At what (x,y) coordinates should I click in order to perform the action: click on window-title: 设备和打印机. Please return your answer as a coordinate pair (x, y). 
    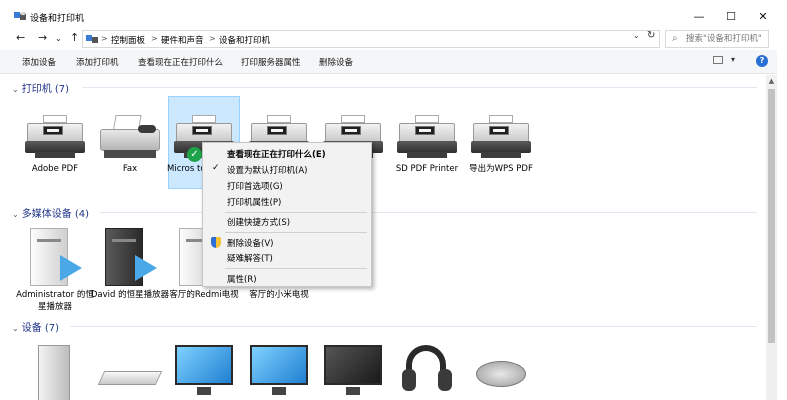
    Looking at the image, I should click on (57, 19).